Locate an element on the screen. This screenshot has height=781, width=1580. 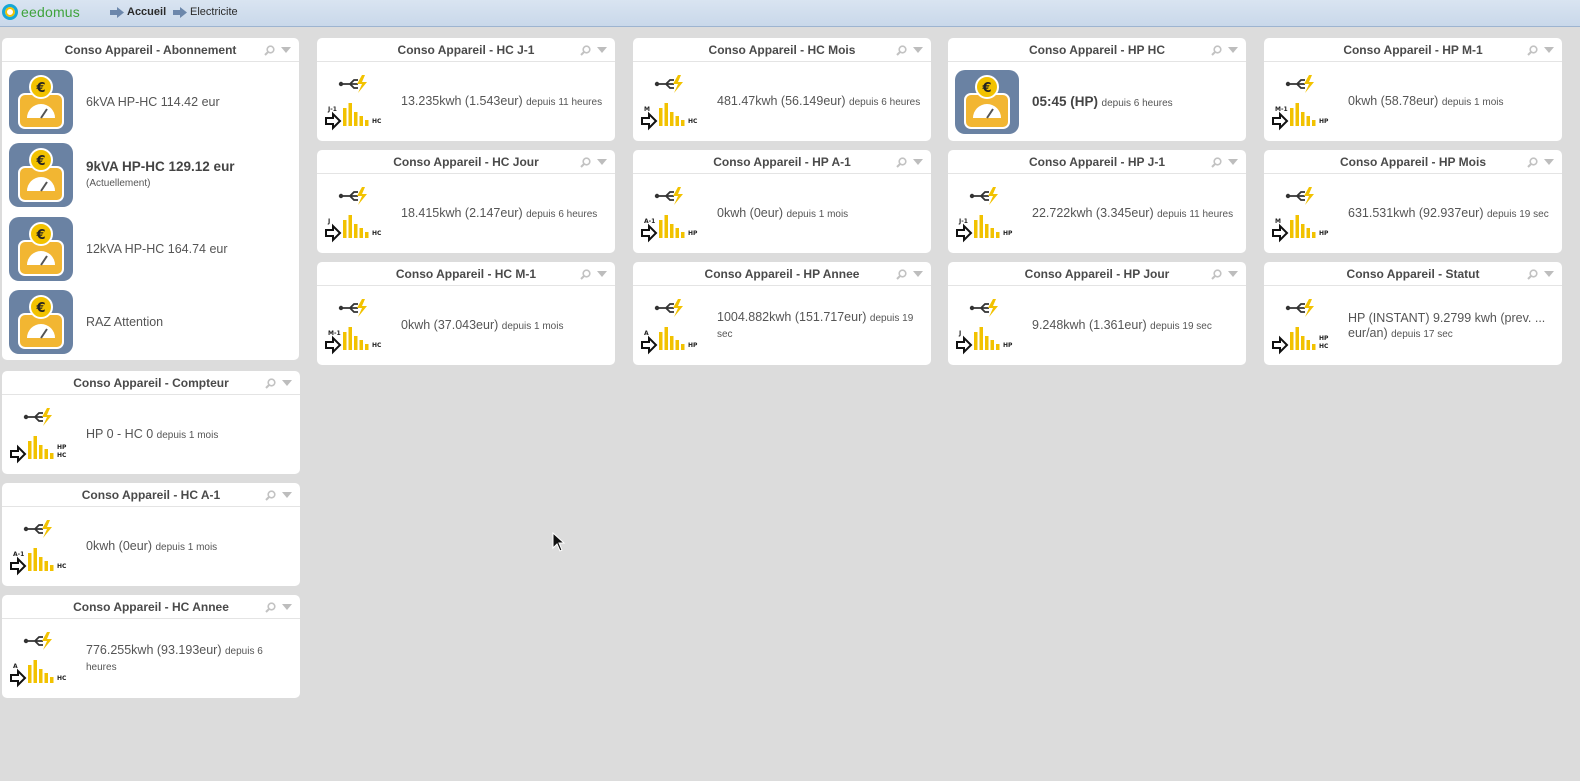
widget-body: HP HC HP 0 - HC 0 depuis 1 mois is located at coordinates (151, 435).